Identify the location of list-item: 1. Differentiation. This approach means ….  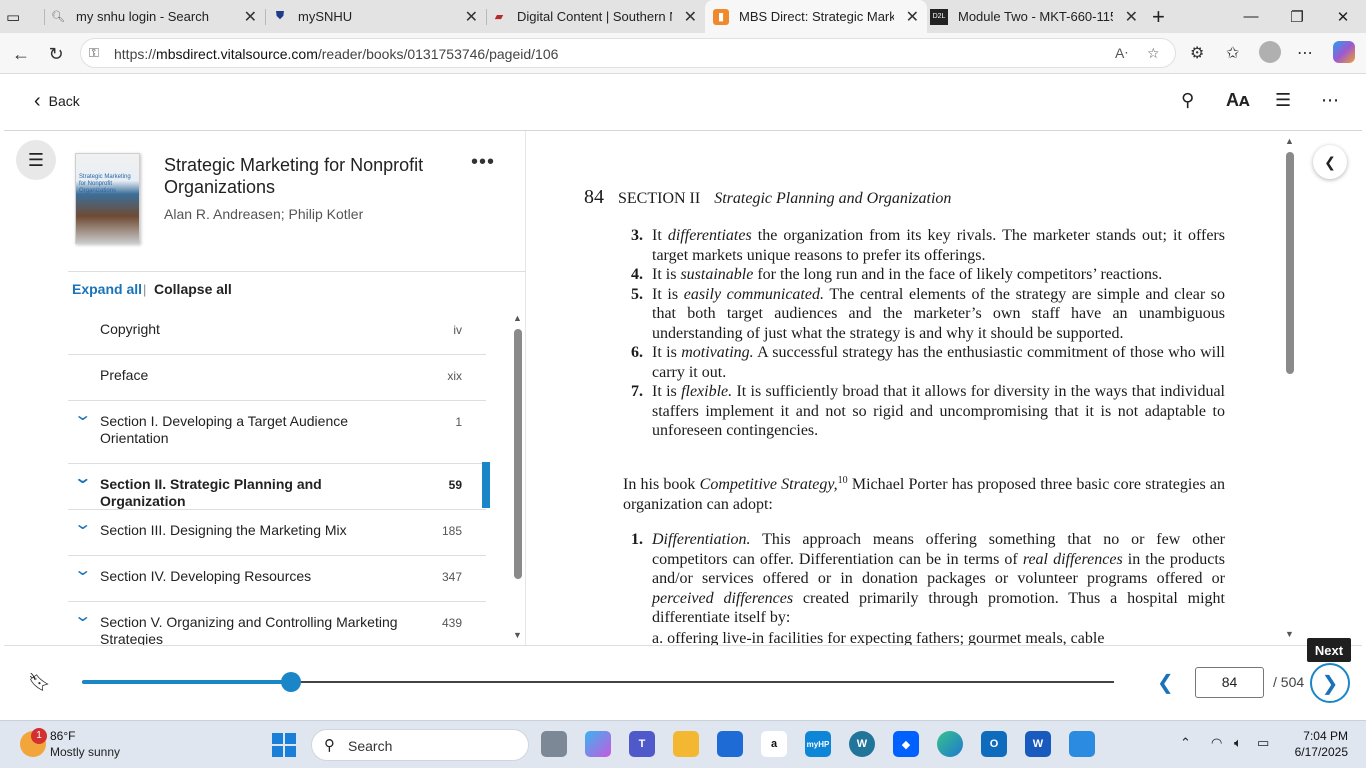
(928, 578).